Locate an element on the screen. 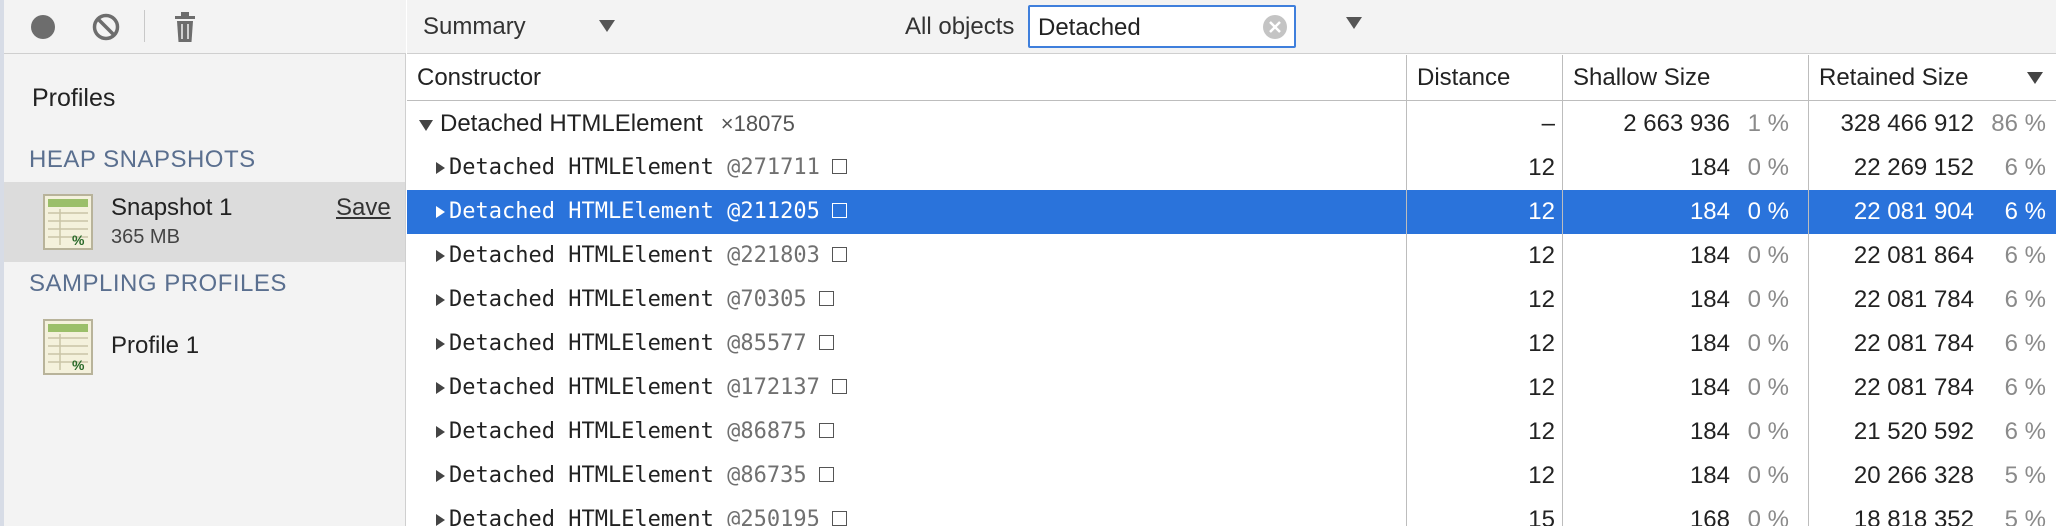 The image size is (2056, 526). row-object-id: @86735 is located at coordinates (767, 475).